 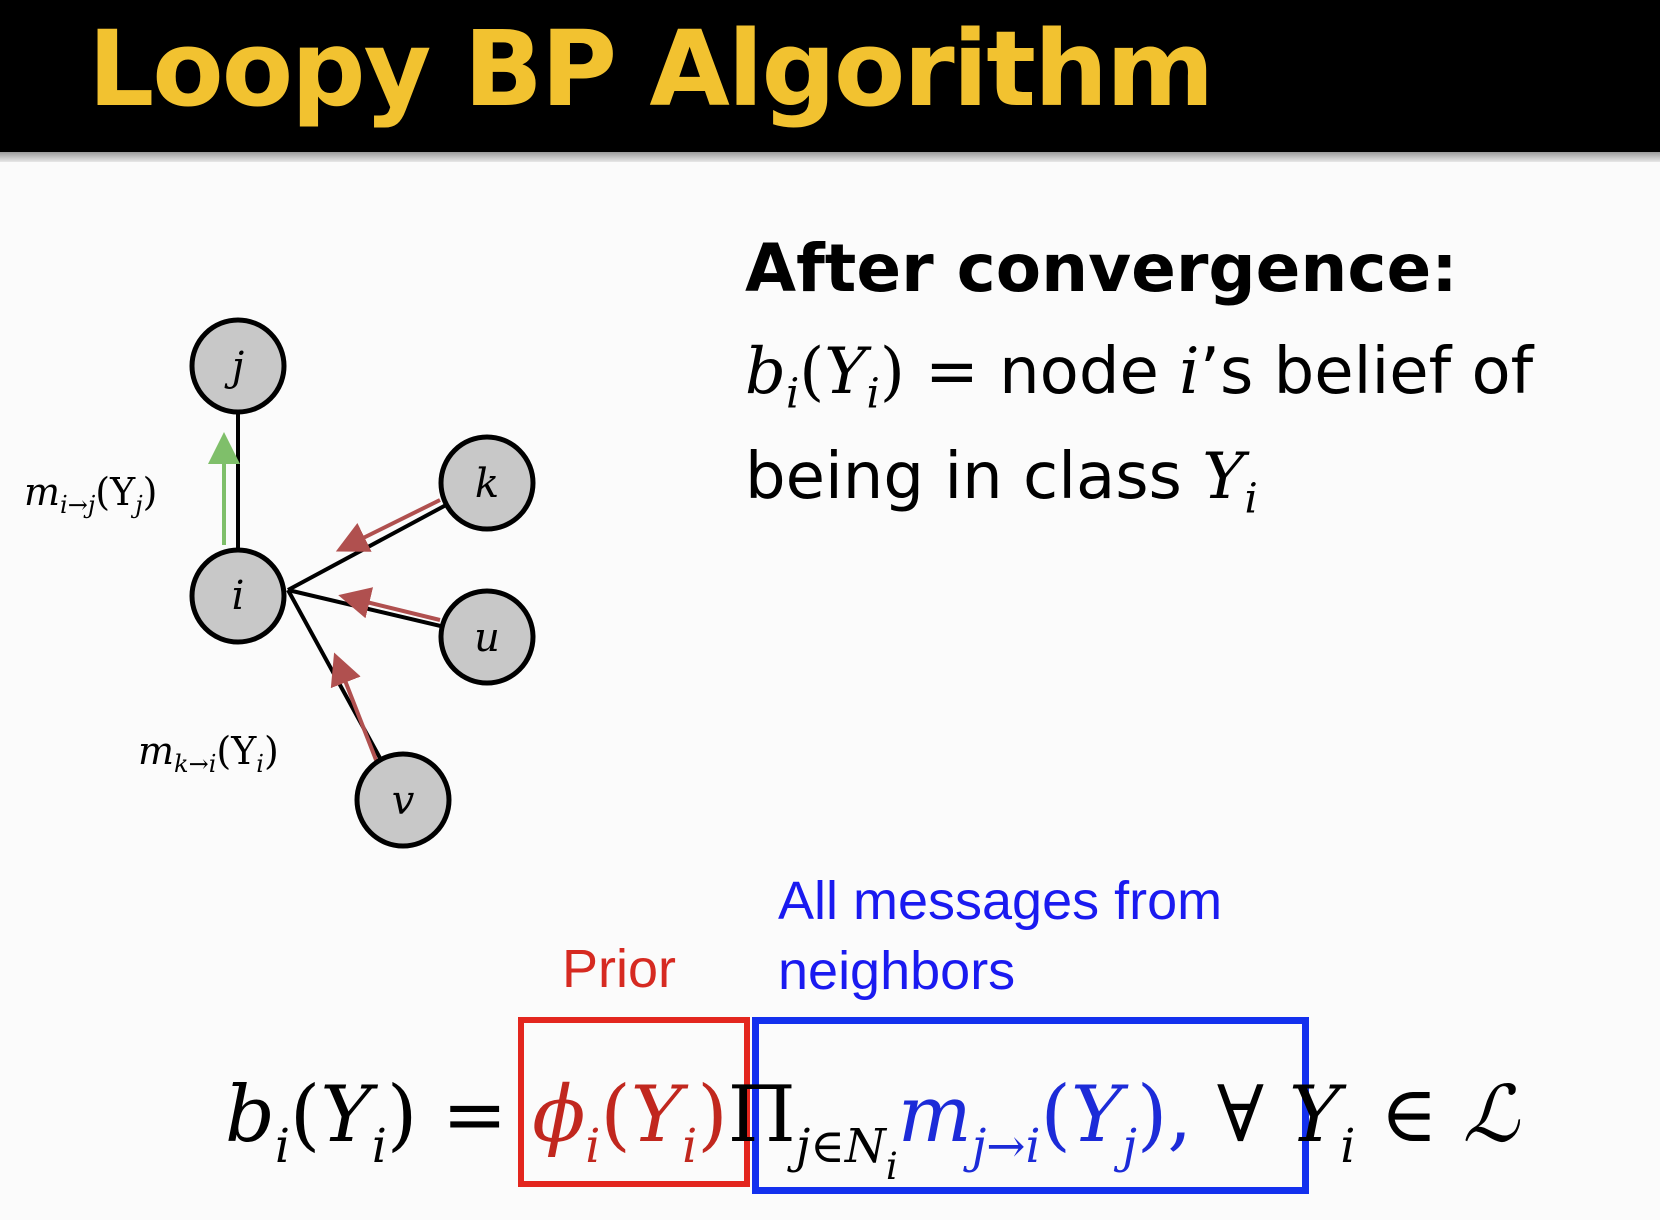 I want to click on node-u-label: u, so click(x=487, y=638).